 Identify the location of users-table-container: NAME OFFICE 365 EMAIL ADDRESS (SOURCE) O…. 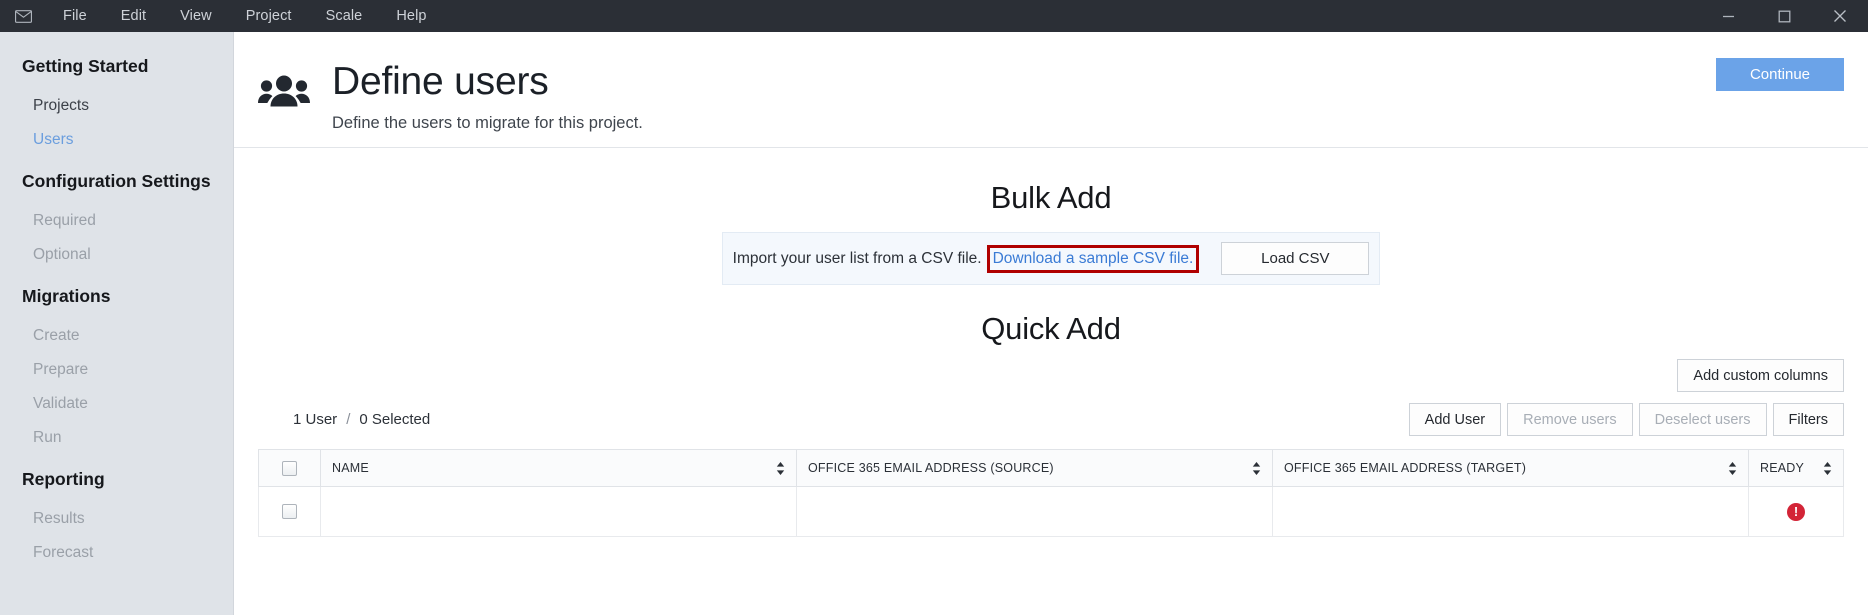
(1051, 493).